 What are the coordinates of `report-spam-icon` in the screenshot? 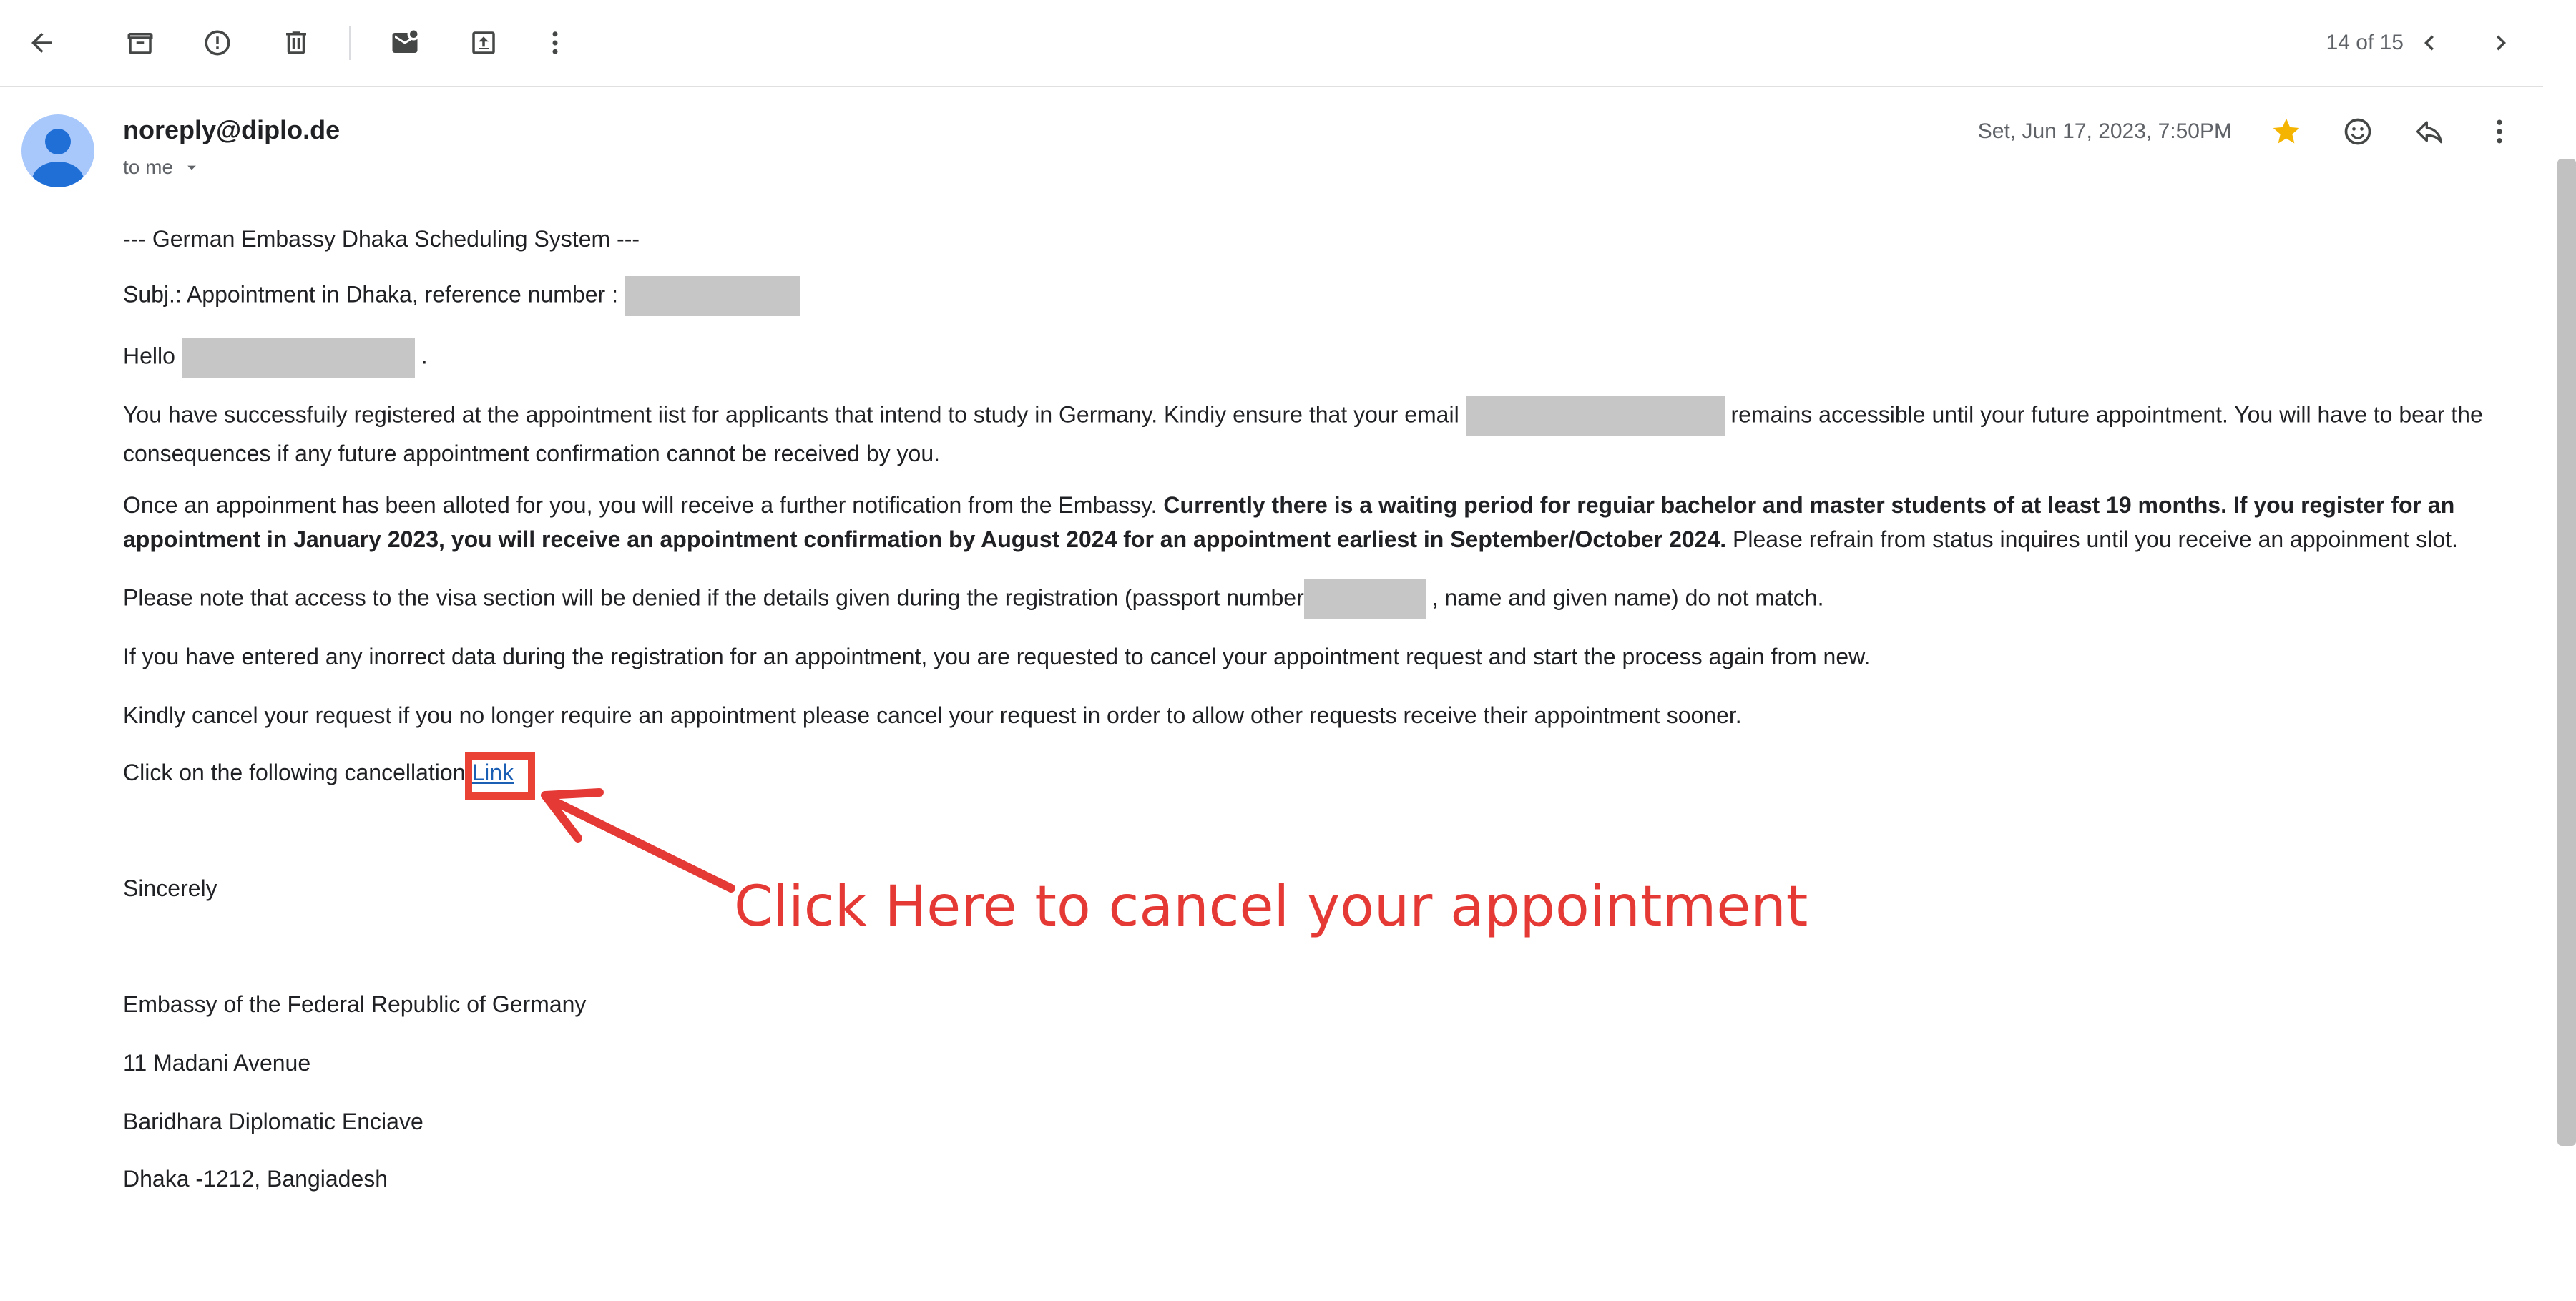 It's located at (217, 43).